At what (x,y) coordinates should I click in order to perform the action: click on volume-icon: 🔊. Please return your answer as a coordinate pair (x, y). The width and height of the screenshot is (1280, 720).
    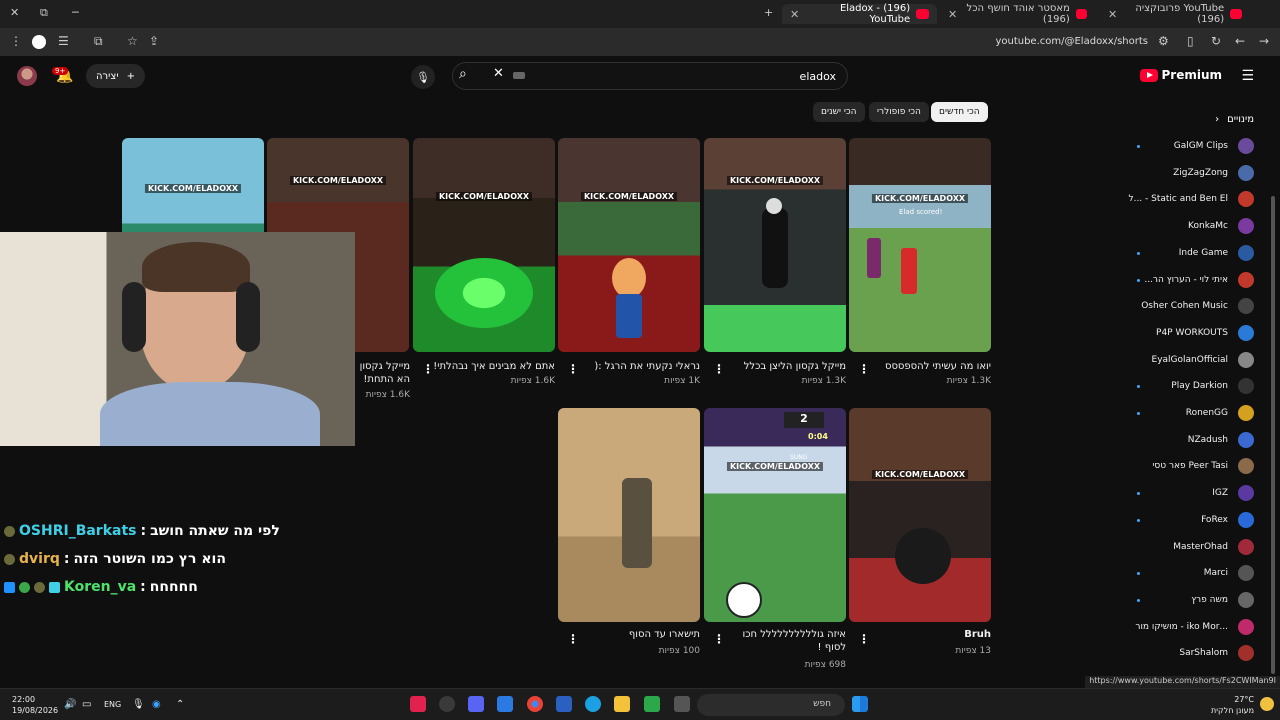
    Looking at the image, I should click on (70, 704).